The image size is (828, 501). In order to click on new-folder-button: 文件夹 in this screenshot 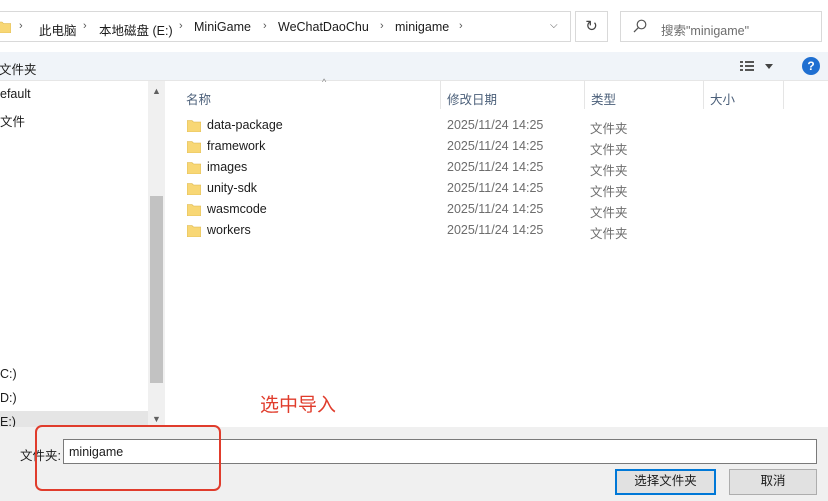, I will do `click(18, 68)`.